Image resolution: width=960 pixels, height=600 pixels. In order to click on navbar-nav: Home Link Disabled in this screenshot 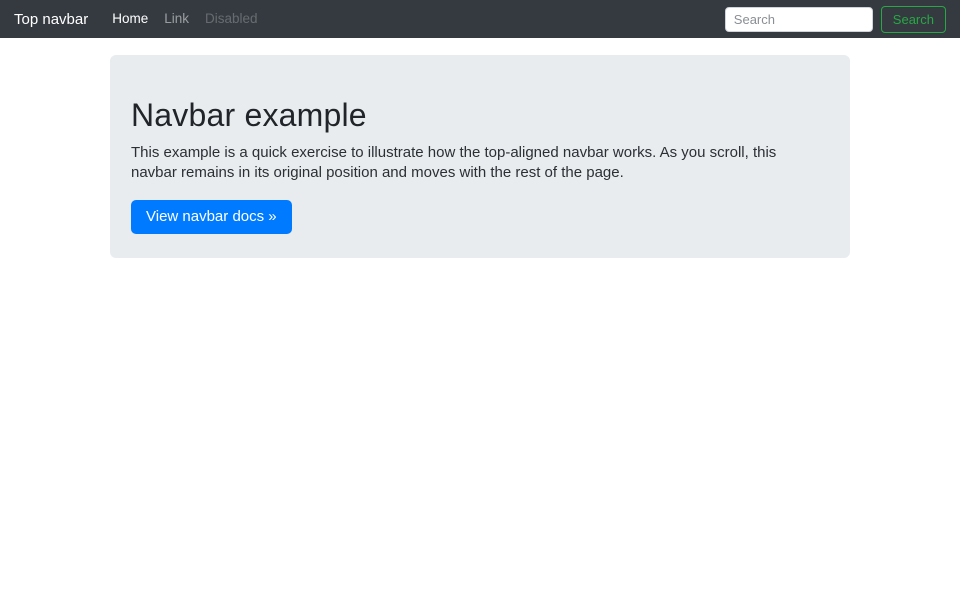, I will do `click(184, 19)`.